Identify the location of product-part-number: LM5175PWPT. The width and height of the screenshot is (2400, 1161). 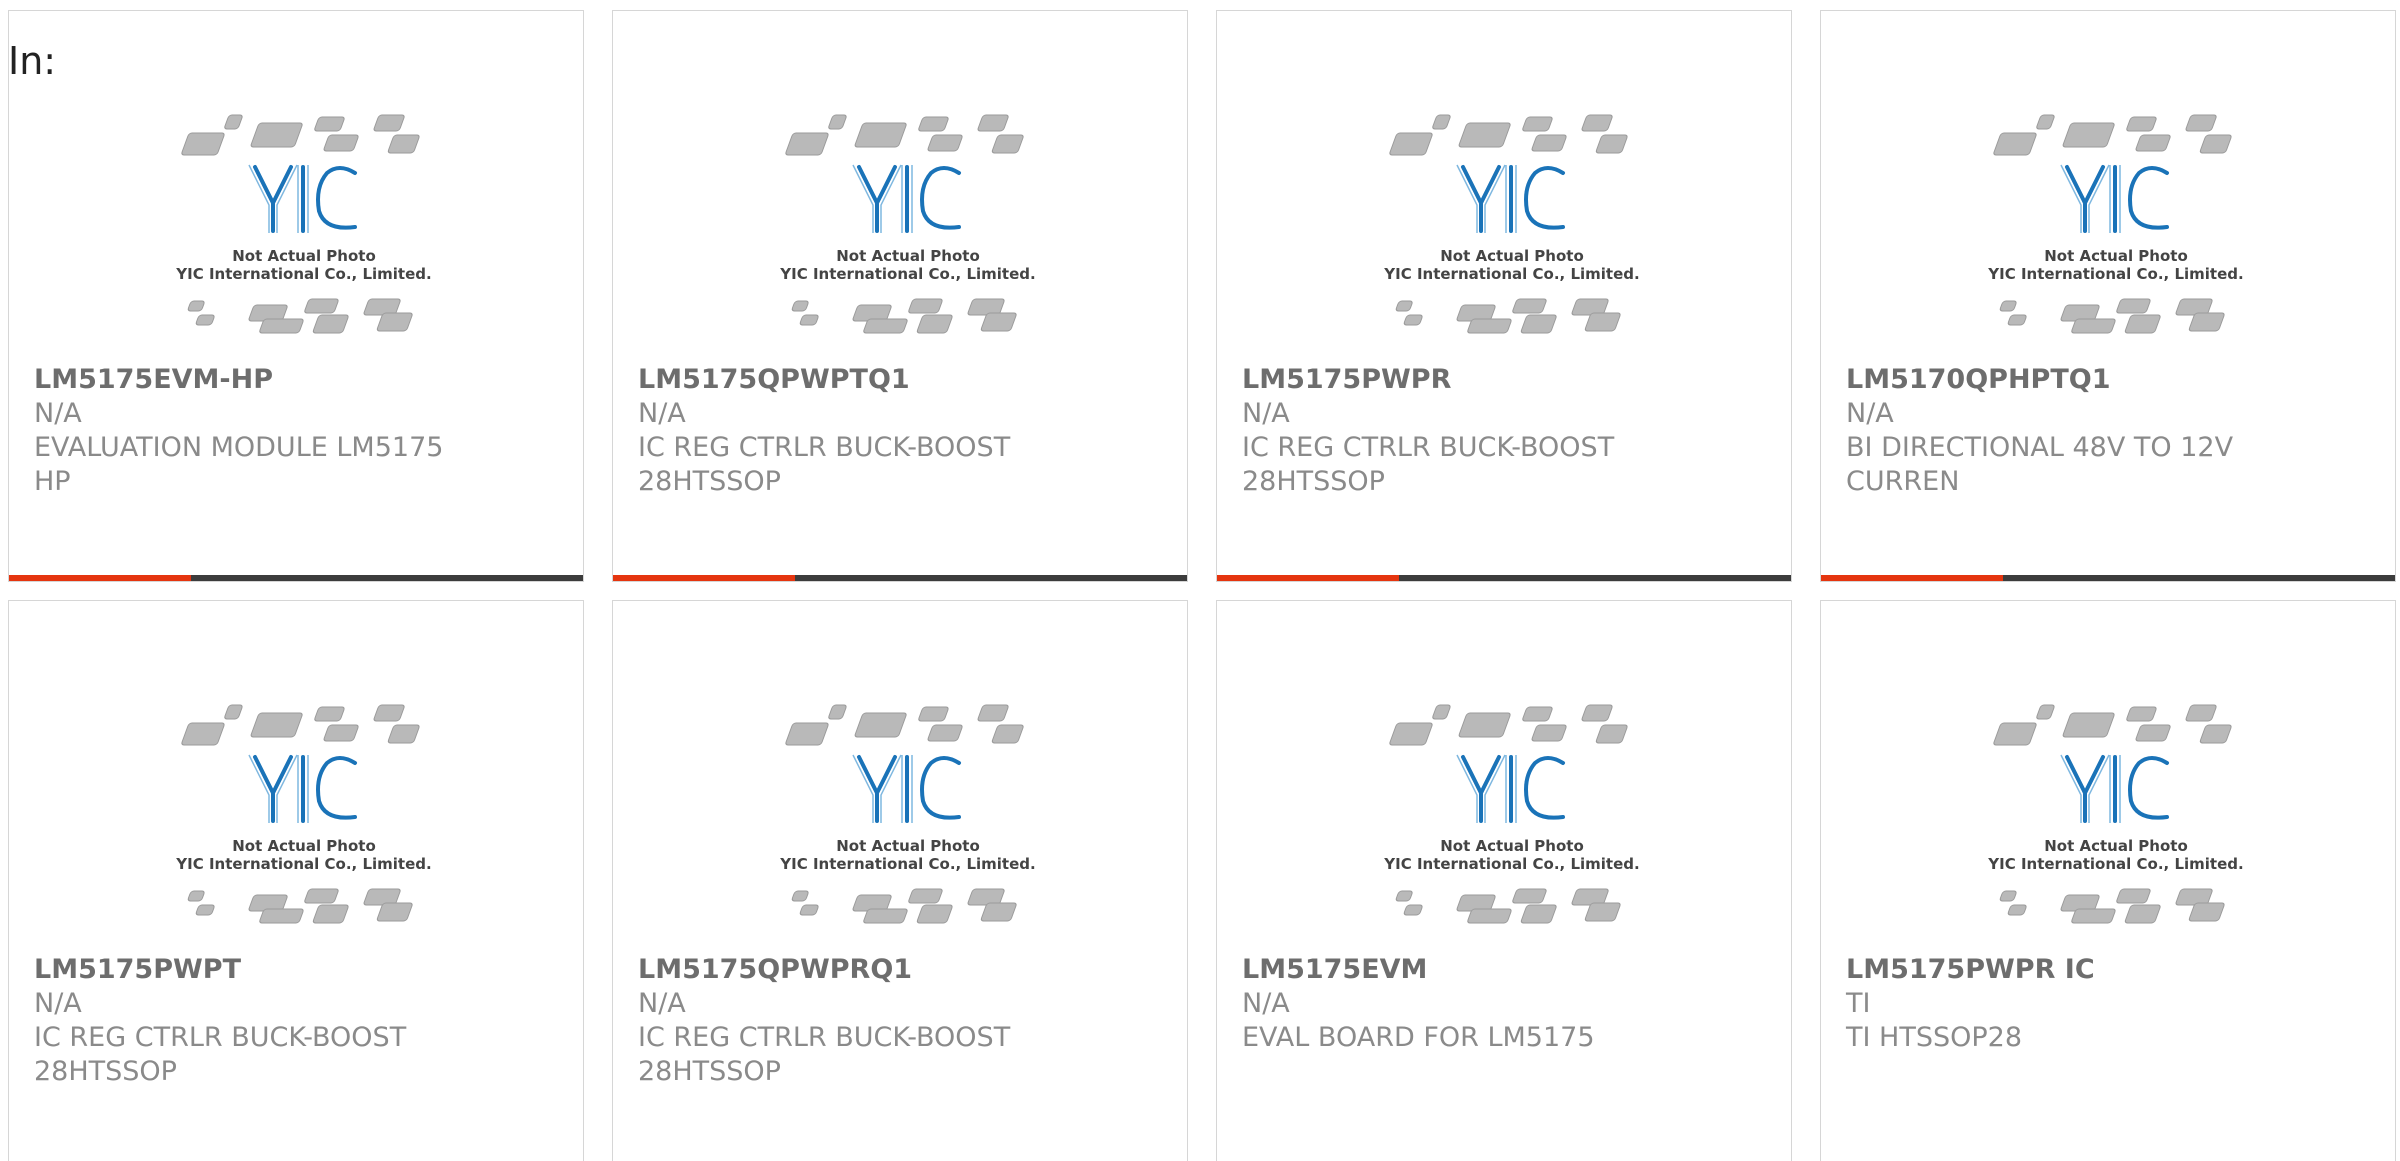
(294, 970).